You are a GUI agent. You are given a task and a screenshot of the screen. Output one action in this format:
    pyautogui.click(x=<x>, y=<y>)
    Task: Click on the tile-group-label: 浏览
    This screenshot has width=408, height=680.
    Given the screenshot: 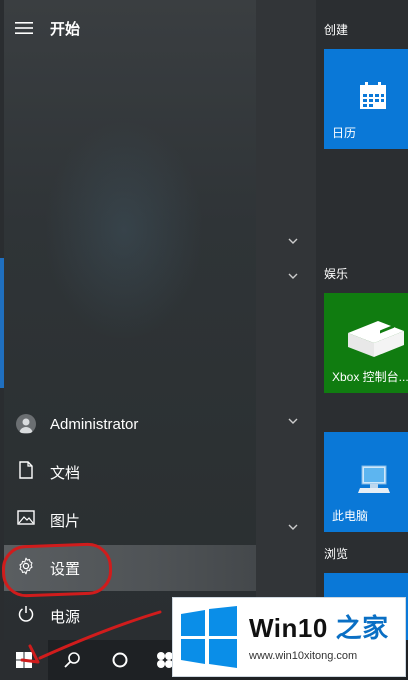 What is the action you would take?
    pyautogui.click(x=336, y=553)
    